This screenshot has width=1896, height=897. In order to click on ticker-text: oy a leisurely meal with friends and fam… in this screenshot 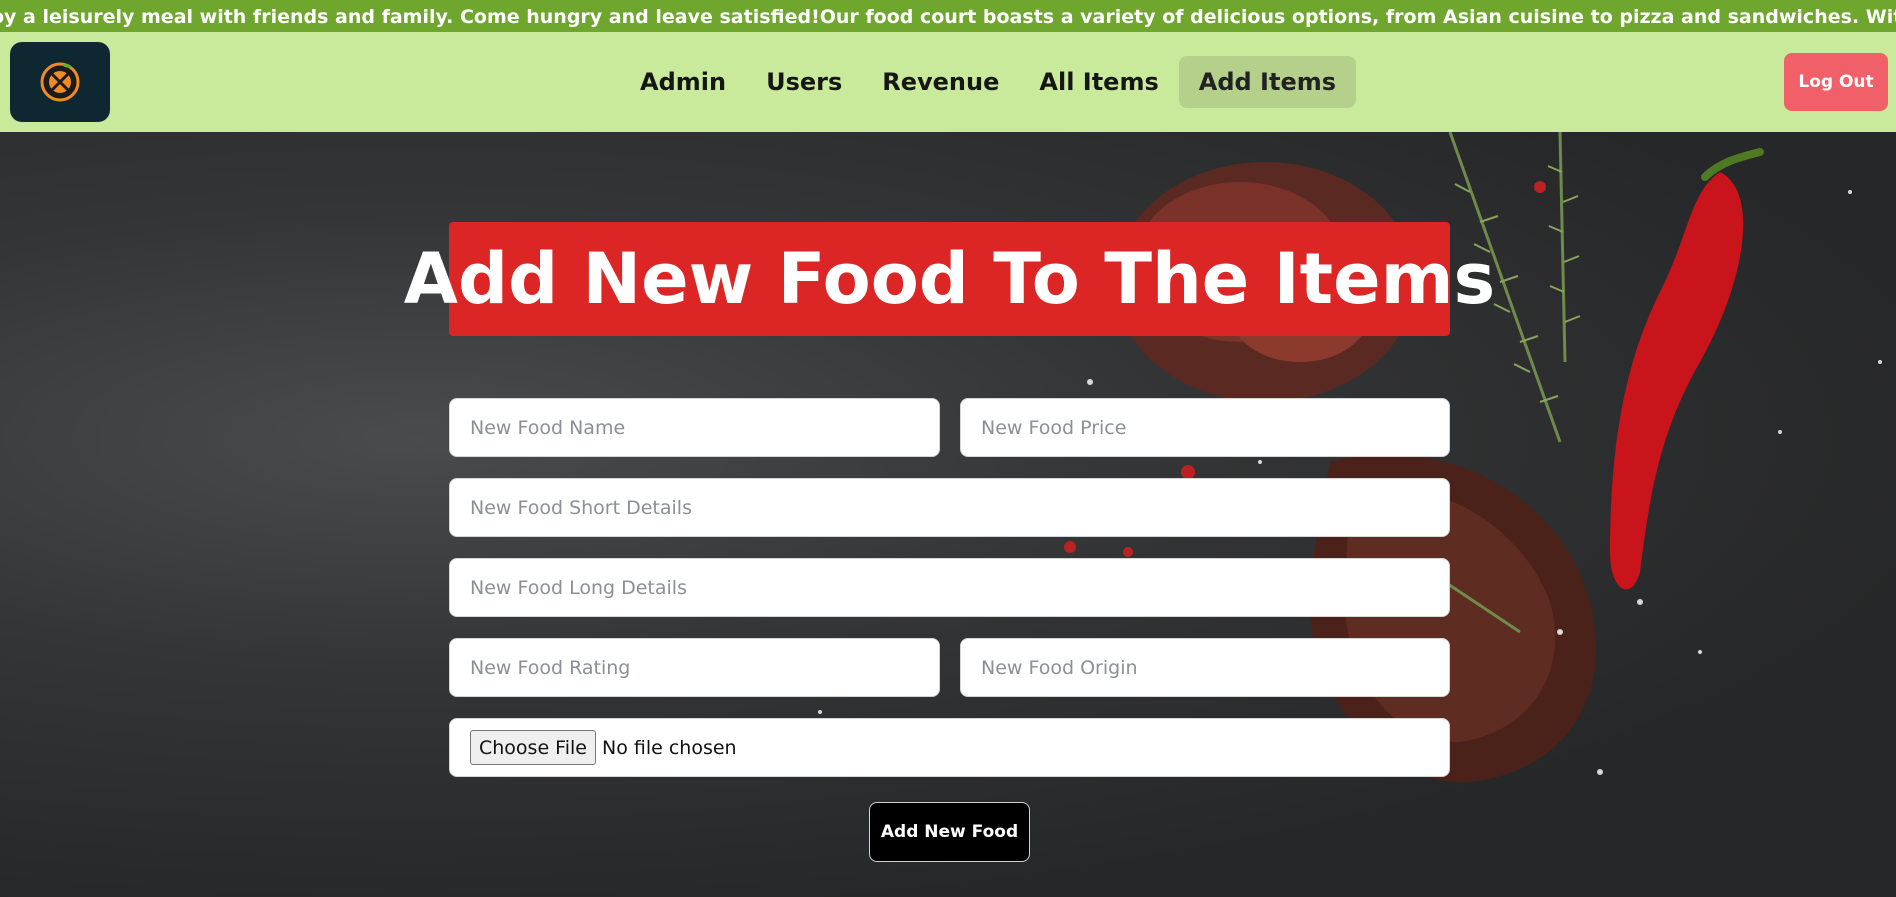, I will do `click(948, 17)`.